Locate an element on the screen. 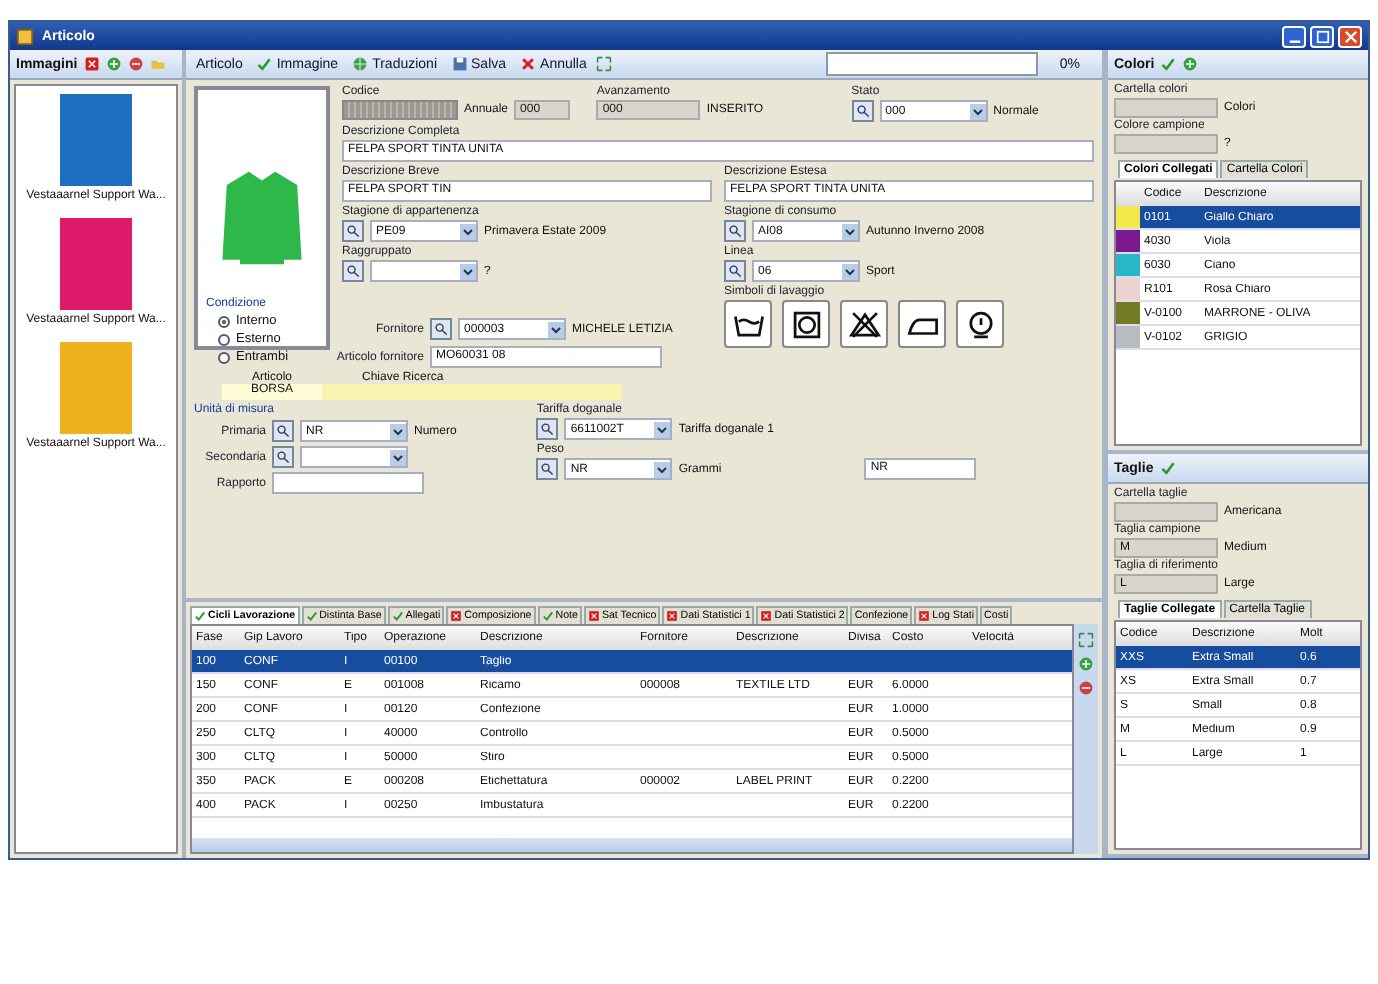  code-field is located at coordinates (400, 110).